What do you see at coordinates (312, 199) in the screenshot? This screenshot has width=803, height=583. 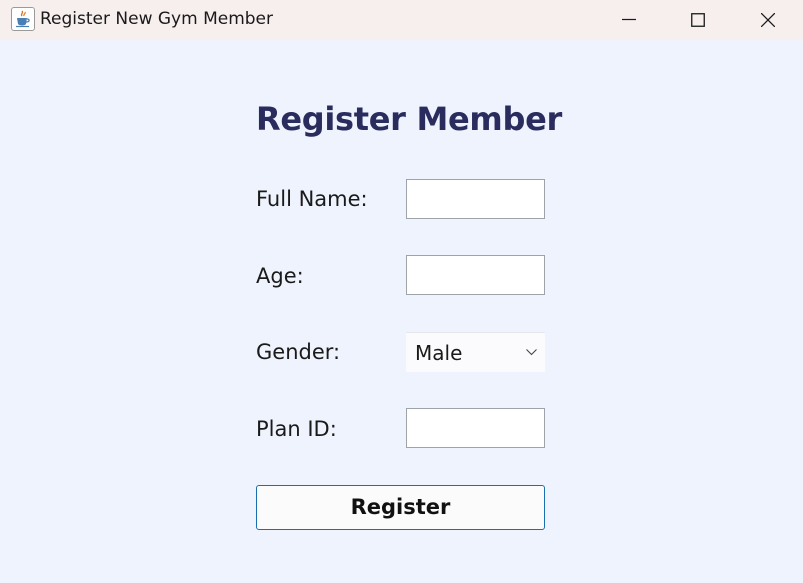 I see `full-name-label: Full Name:` at bounding box center [312, 199].